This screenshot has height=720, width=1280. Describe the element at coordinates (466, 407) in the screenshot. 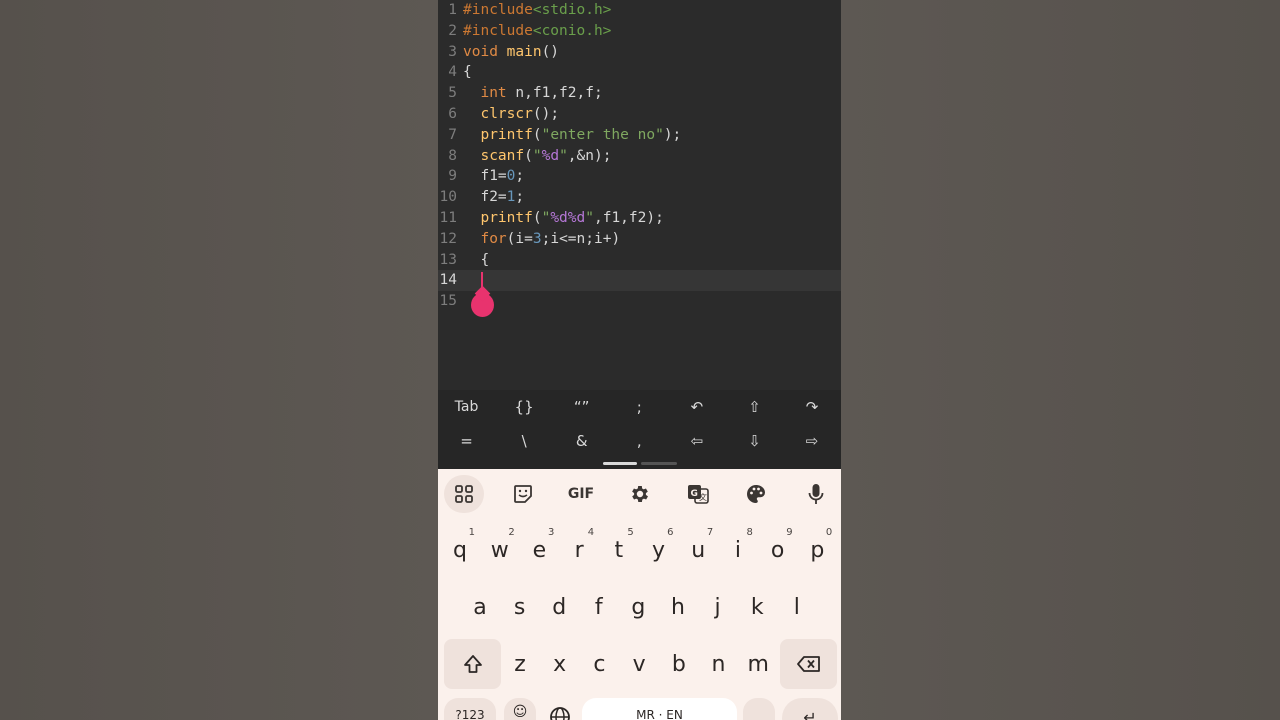

I see `tab-key: Tab` at that location.